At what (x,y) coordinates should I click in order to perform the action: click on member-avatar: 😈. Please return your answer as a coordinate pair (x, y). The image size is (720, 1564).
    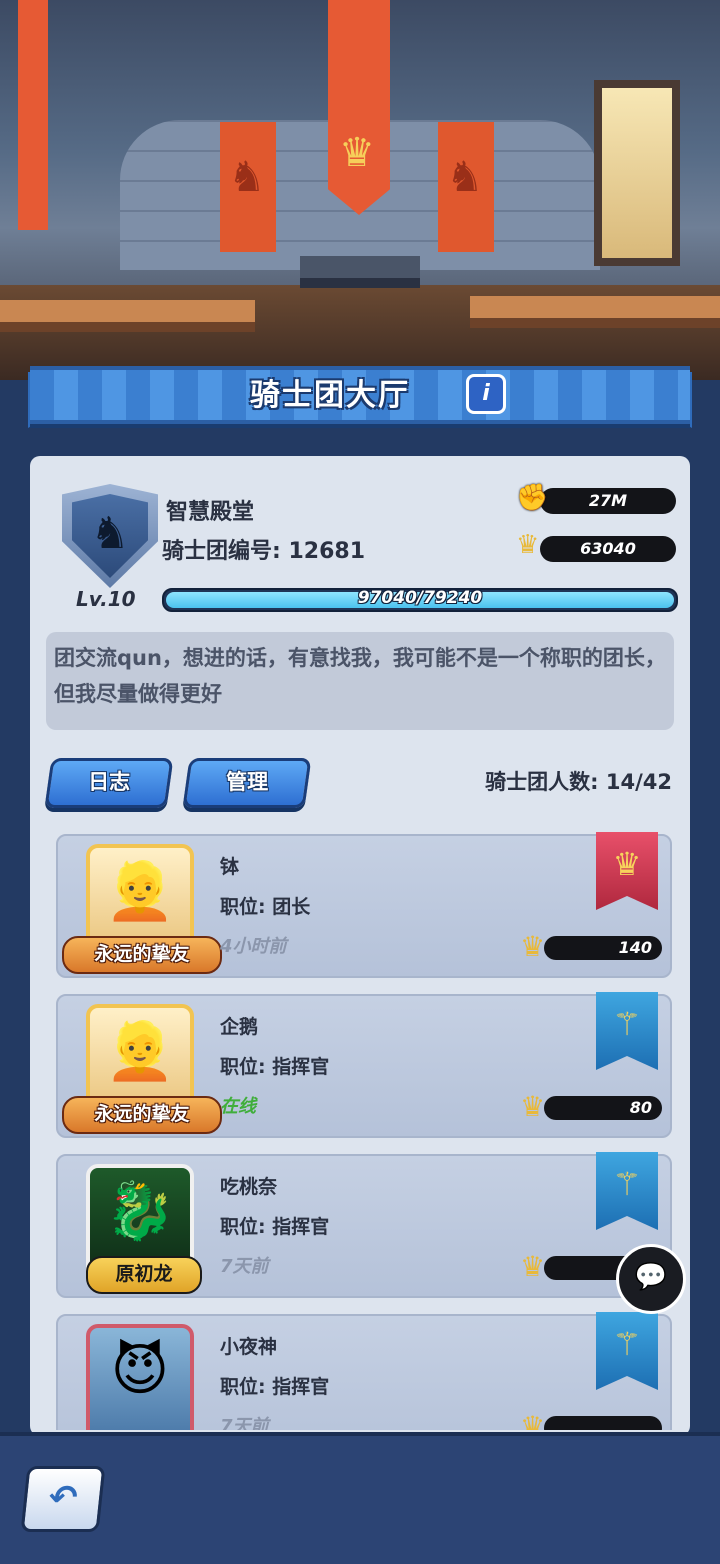
    Looking at the image, I should click on (140, 1377).